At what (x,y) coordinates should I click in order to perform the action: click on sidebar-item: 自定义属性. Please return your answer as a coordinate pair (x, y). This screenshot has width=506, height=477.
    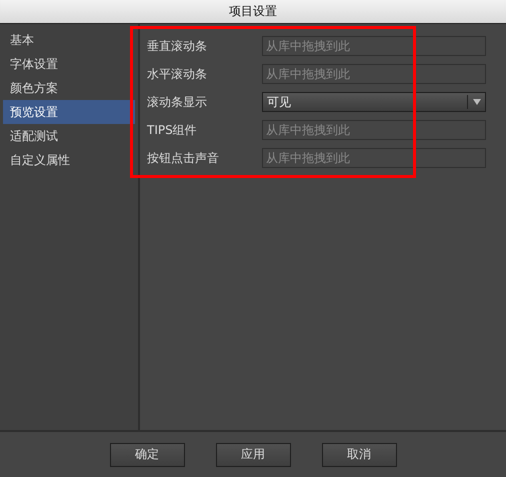
    Looking at the image, I should click on (69, 160).